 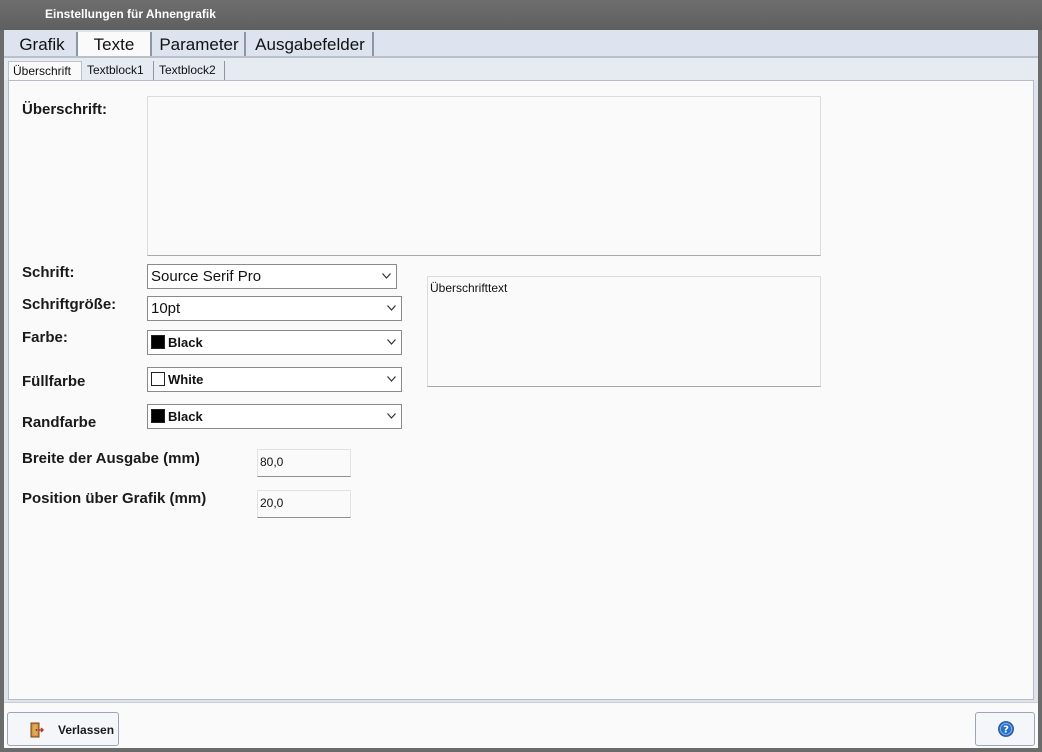 What do you see at coordinates (186, 379) in the screenshot?
I see `fill-color-value: White` at bounding box center [186, 379].